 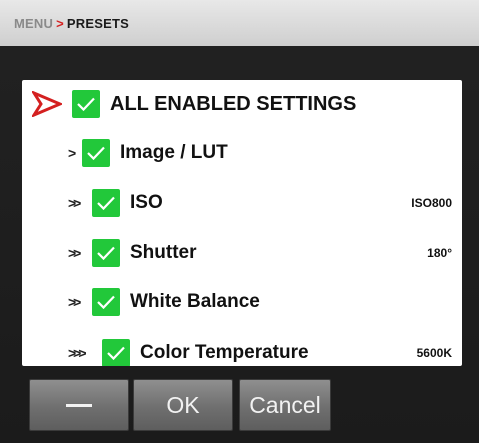 I want to click on breadcrumb-menu: MENU, so click(x=33, y=23).